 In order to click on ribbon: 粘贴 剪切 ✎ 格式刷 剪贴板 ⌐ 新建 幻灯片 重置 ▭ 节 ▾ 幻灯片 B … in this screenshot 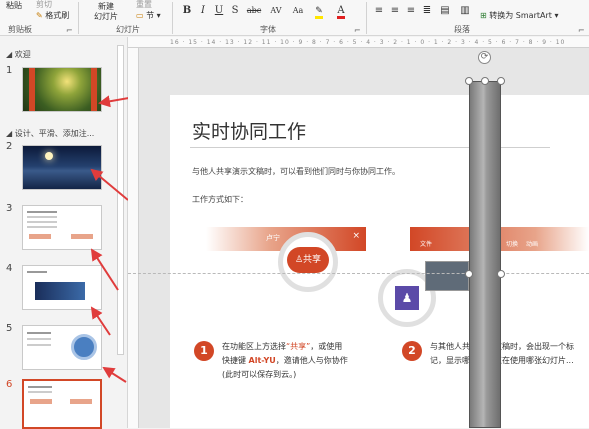, I will do `click(294, 18)`.